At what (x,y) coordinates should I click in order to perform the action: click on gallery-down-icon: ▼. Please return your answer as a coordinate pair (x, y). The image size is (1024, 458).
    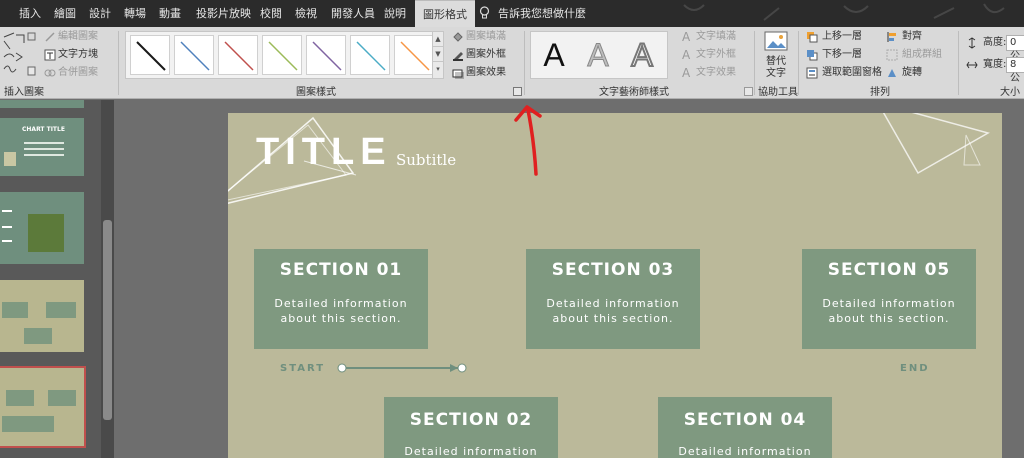
    Looking at the image, I should click on (438, 54).